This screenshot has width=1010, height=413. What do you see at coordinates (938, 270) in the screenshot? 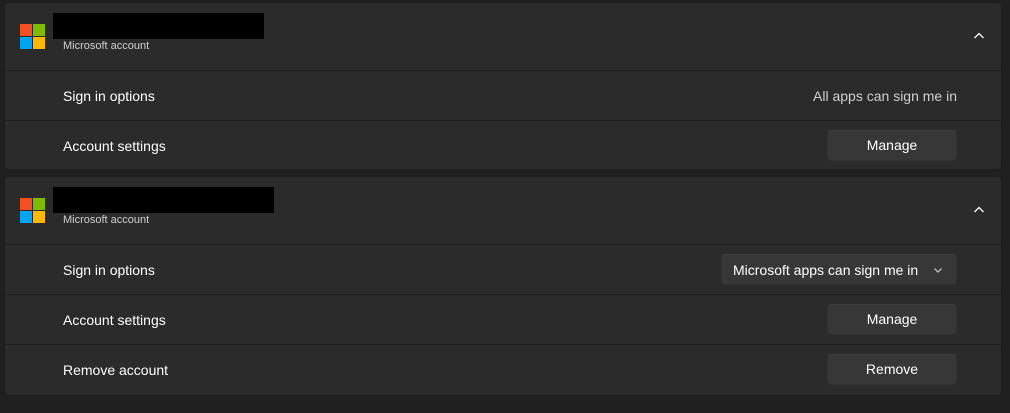
I see `chevron-down-icon` at bounding box center [938, 270].